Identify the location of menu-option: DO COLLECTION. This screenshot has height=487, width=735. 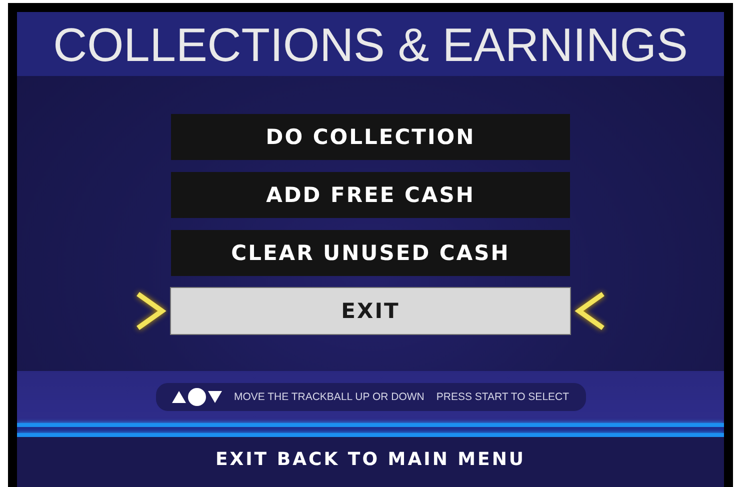
(370, 137).